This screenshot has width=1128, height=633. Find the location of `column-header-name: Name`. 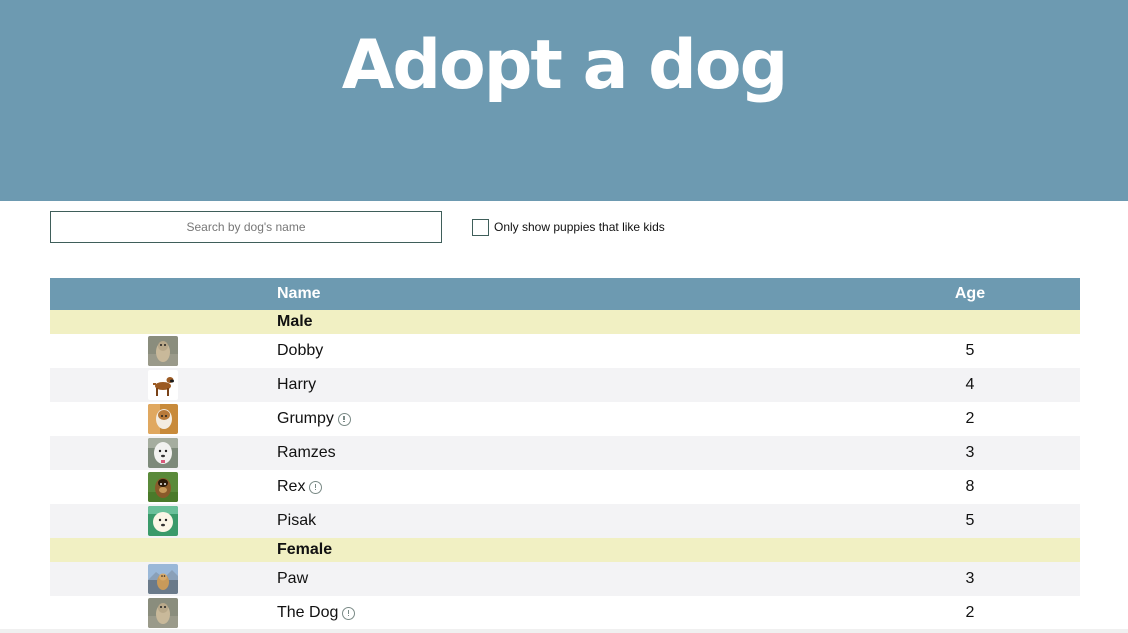

column-header-name: Name is located at coordinates (299, 294).